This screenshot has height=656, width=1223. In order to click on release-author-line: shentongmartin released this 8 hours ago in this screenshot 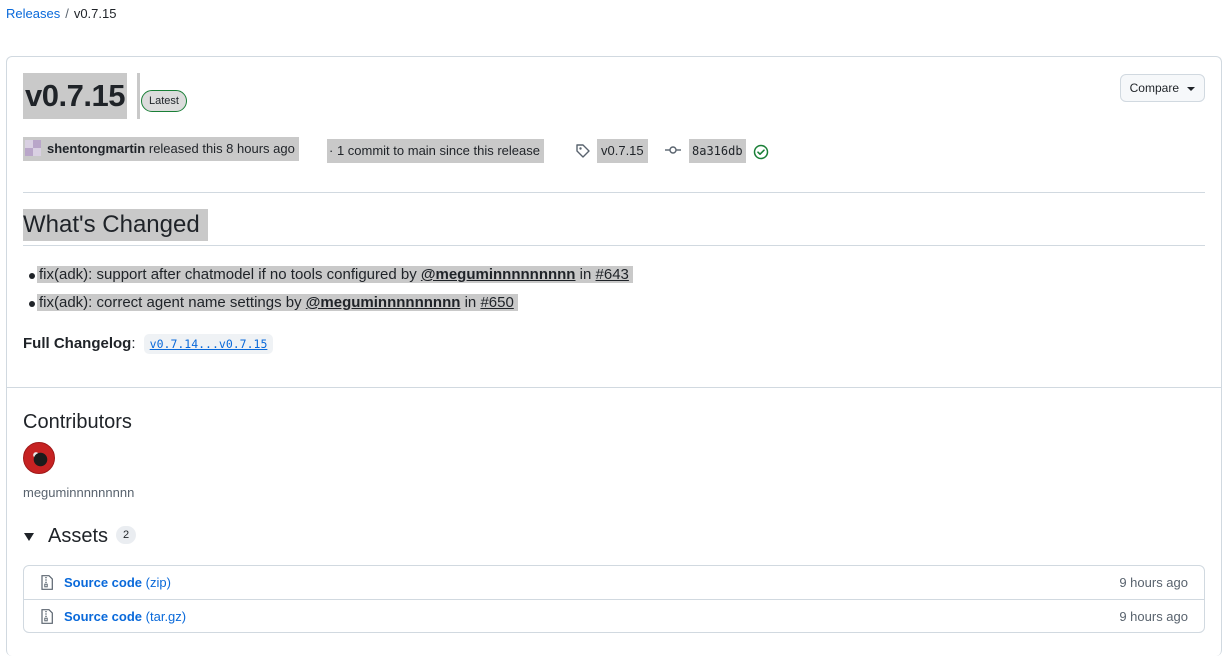, I will do `click(161, 149)`.